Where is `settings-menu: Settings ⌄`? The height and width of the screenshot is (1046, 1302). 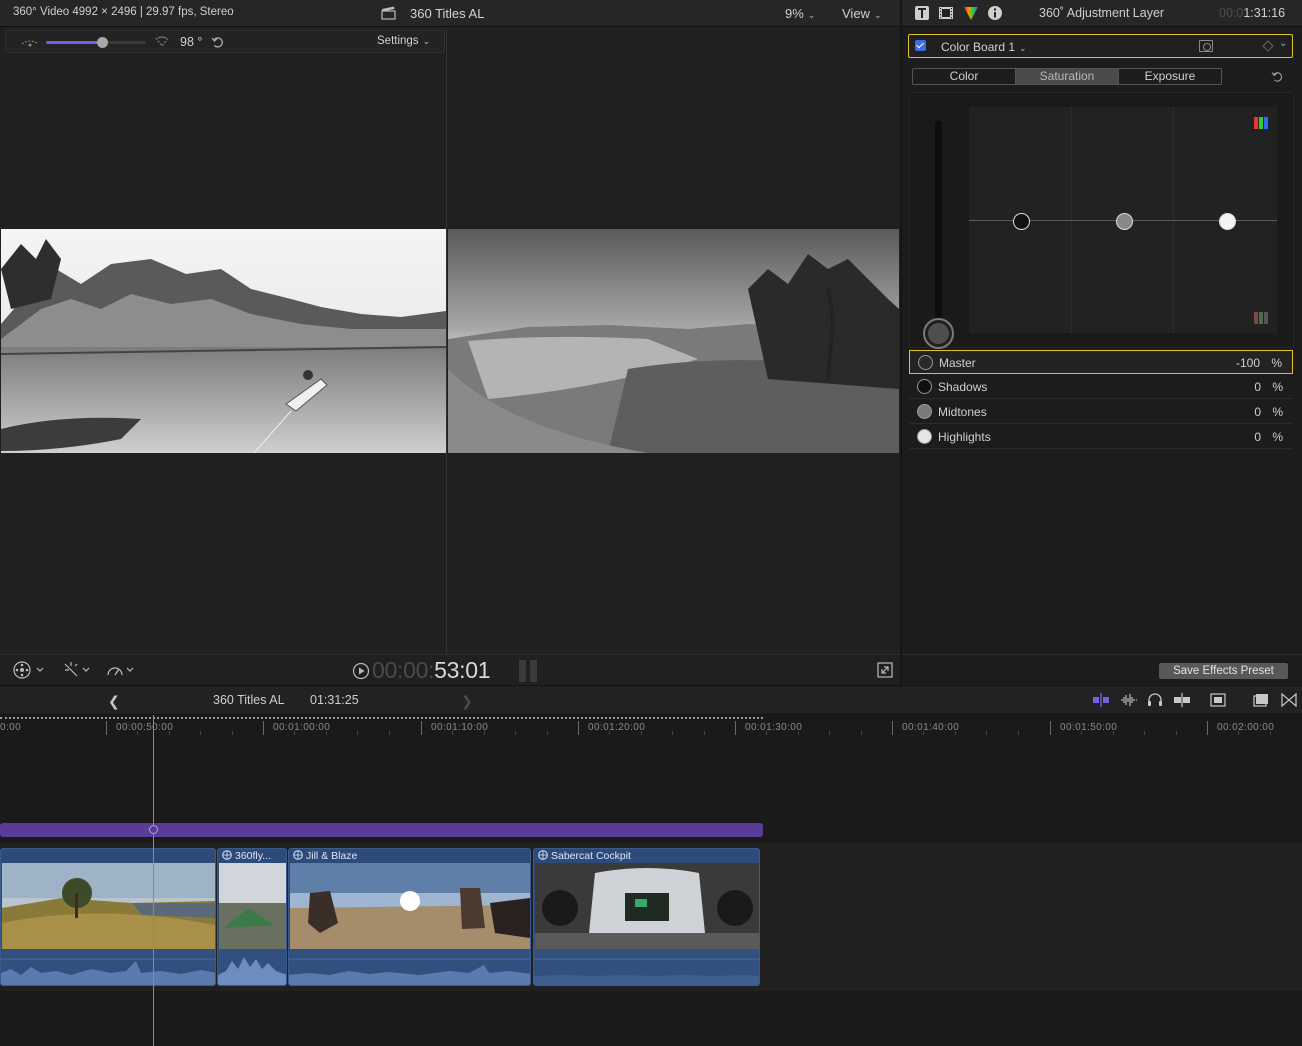
settings-menu: Settings ⌄ is located at coordinates (403, 41).